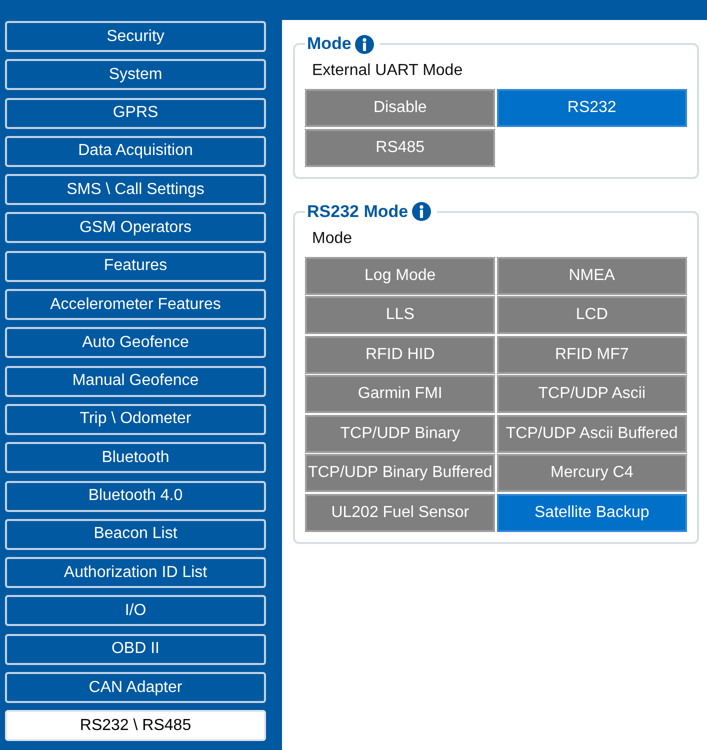 The image size is (707, 750). I want to click on sidebar-item: Auto Geofence, so click(135, 342).